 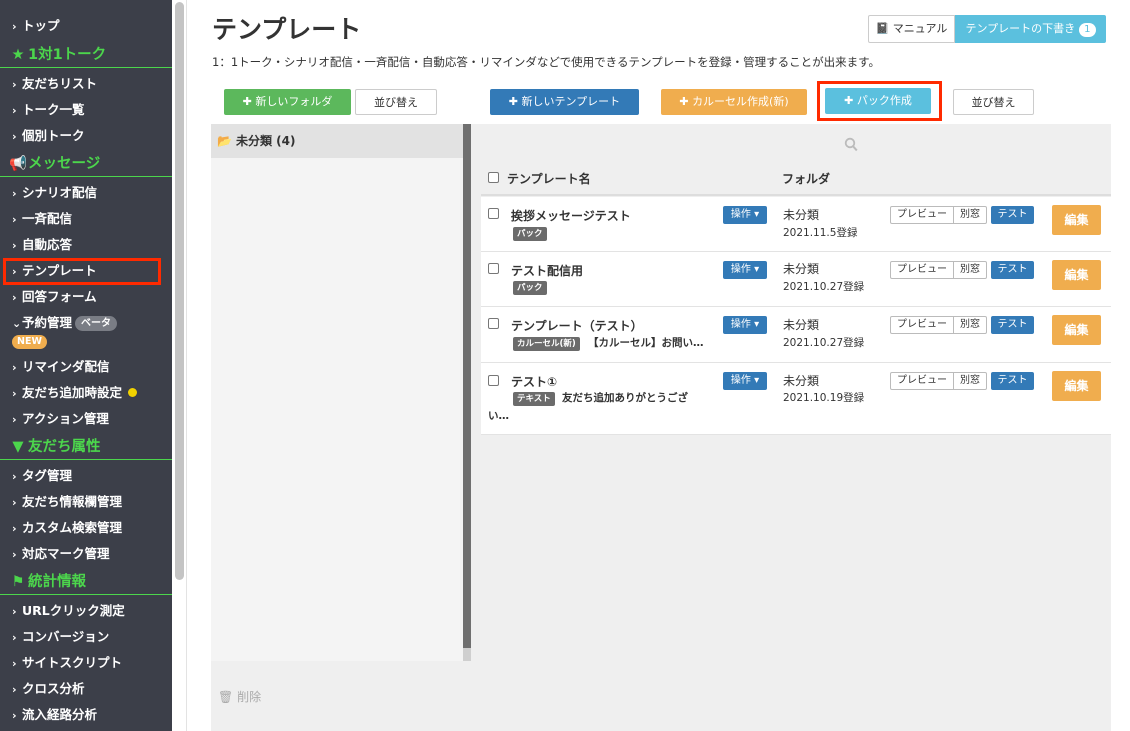 What do you see at coordinates (65, 418) in the screenshot?
I see `sidebar-item-label: アクション管理` at bounding box center [65, 418].